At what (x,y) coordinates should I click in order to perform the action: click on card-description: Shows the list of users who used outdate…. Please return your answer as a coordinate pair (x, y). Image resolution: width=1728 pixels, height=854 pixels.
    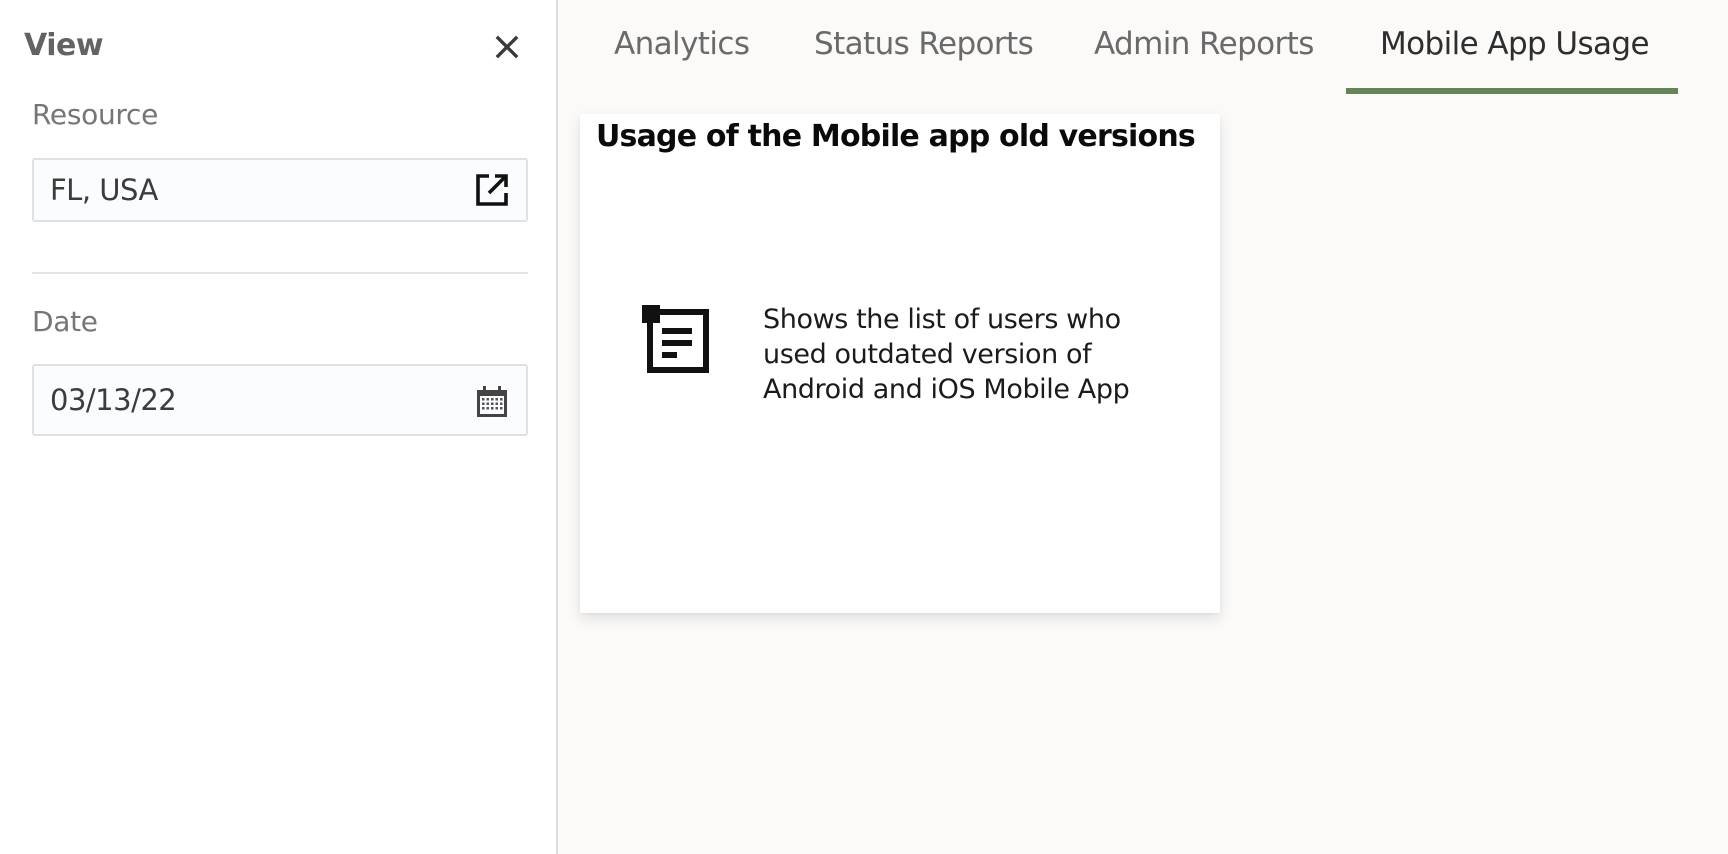
    Looking at the image, I should click on (946, 354).